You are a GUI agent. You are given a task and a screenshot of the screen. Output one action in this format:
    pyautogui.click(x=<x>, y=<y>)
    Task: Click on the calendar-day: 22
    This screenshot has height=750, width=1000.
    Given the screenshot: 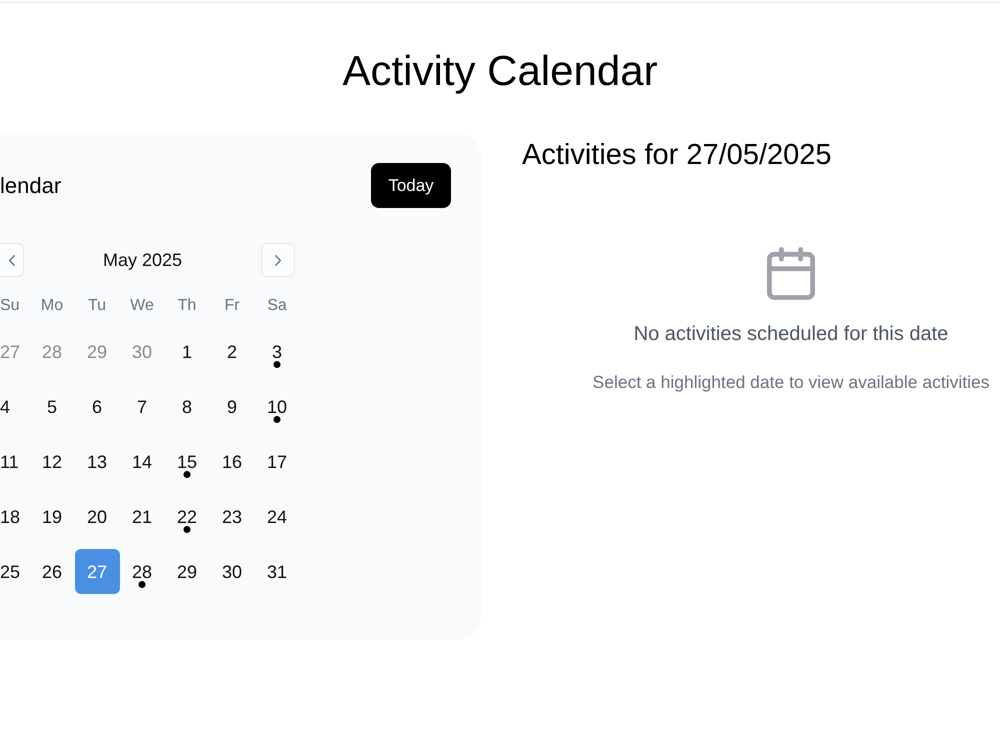 What is the action you would take?
    pyautogui.click(x=187, y=516)
    